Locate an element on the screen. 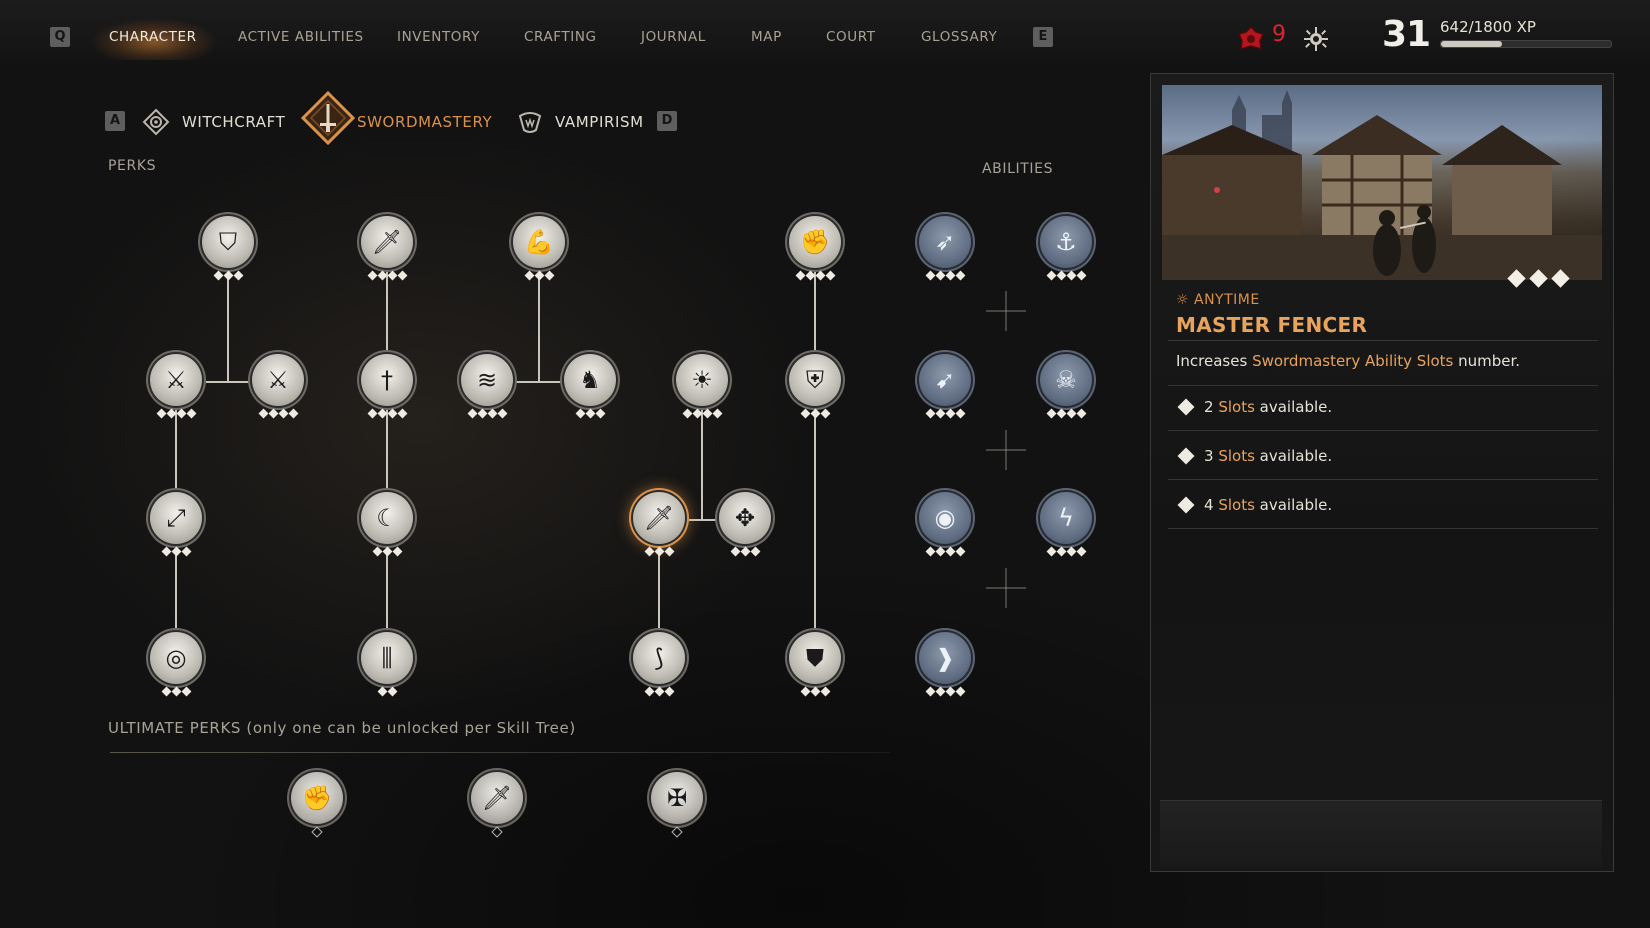 The width and height of the screenshot is (1650, 928). serpent-rune-icon: ϟ is located at coordinates (1066, 518).